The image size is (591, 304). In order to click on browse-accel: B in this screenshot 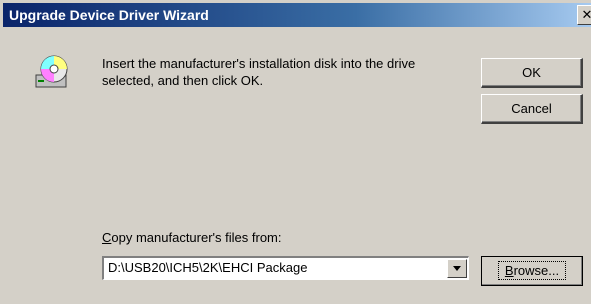, I will do `click(509, 270)`.